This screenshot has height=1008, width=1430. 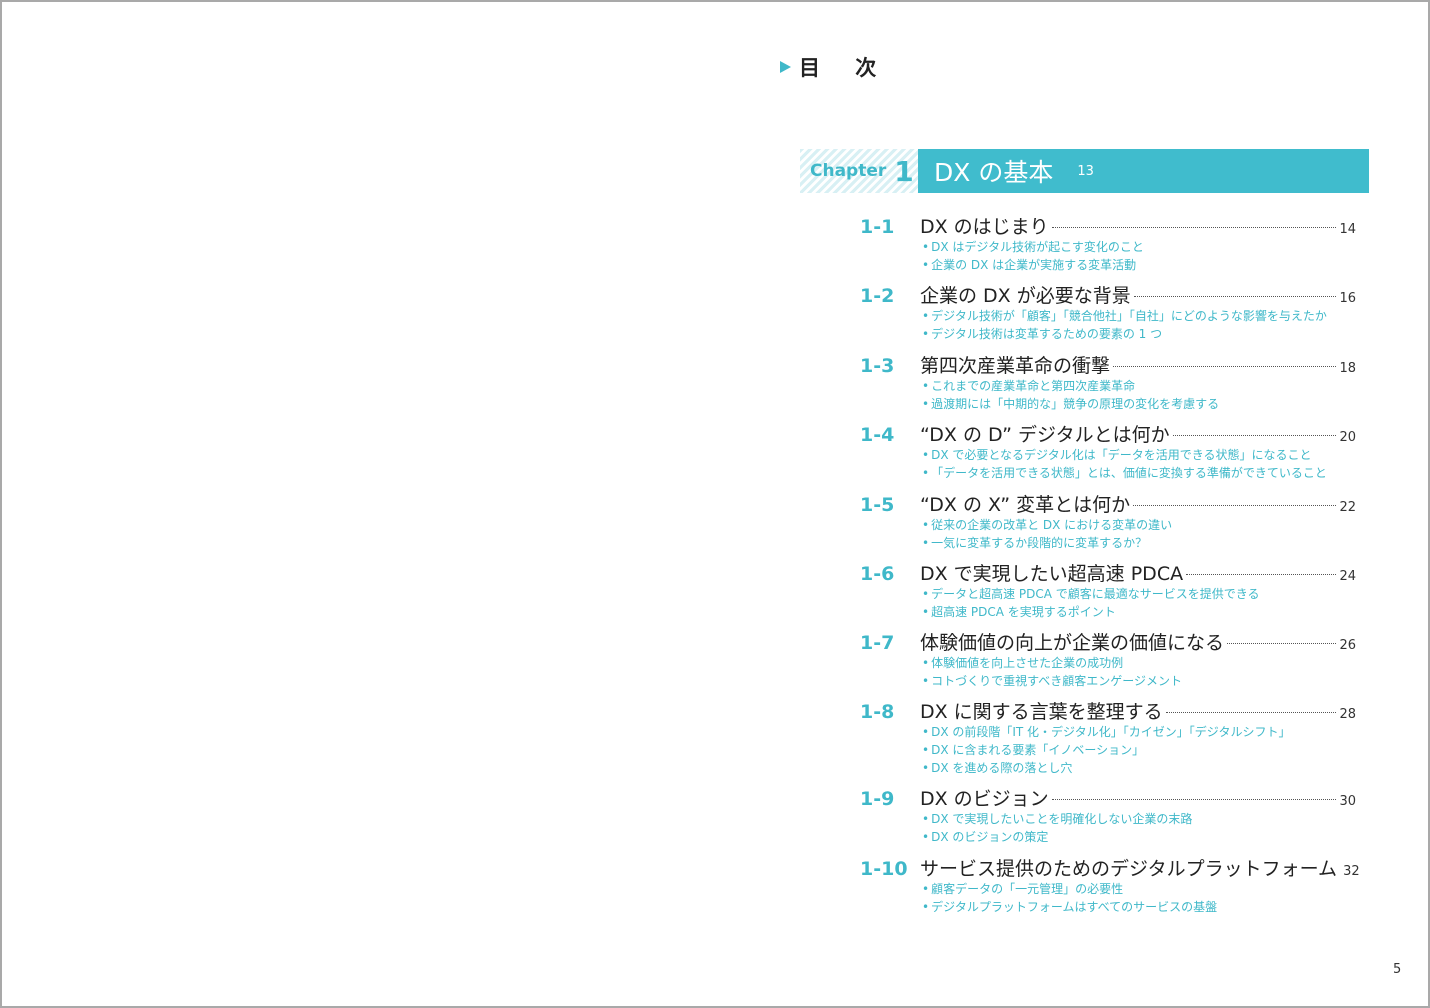 What do you see at coordinates (1139, 455) in the screenshot?
I see `entry-subtopic: DX で必要となるデジタル化は「データを活用できる状態」になること` at bounding box center [1139, 455].